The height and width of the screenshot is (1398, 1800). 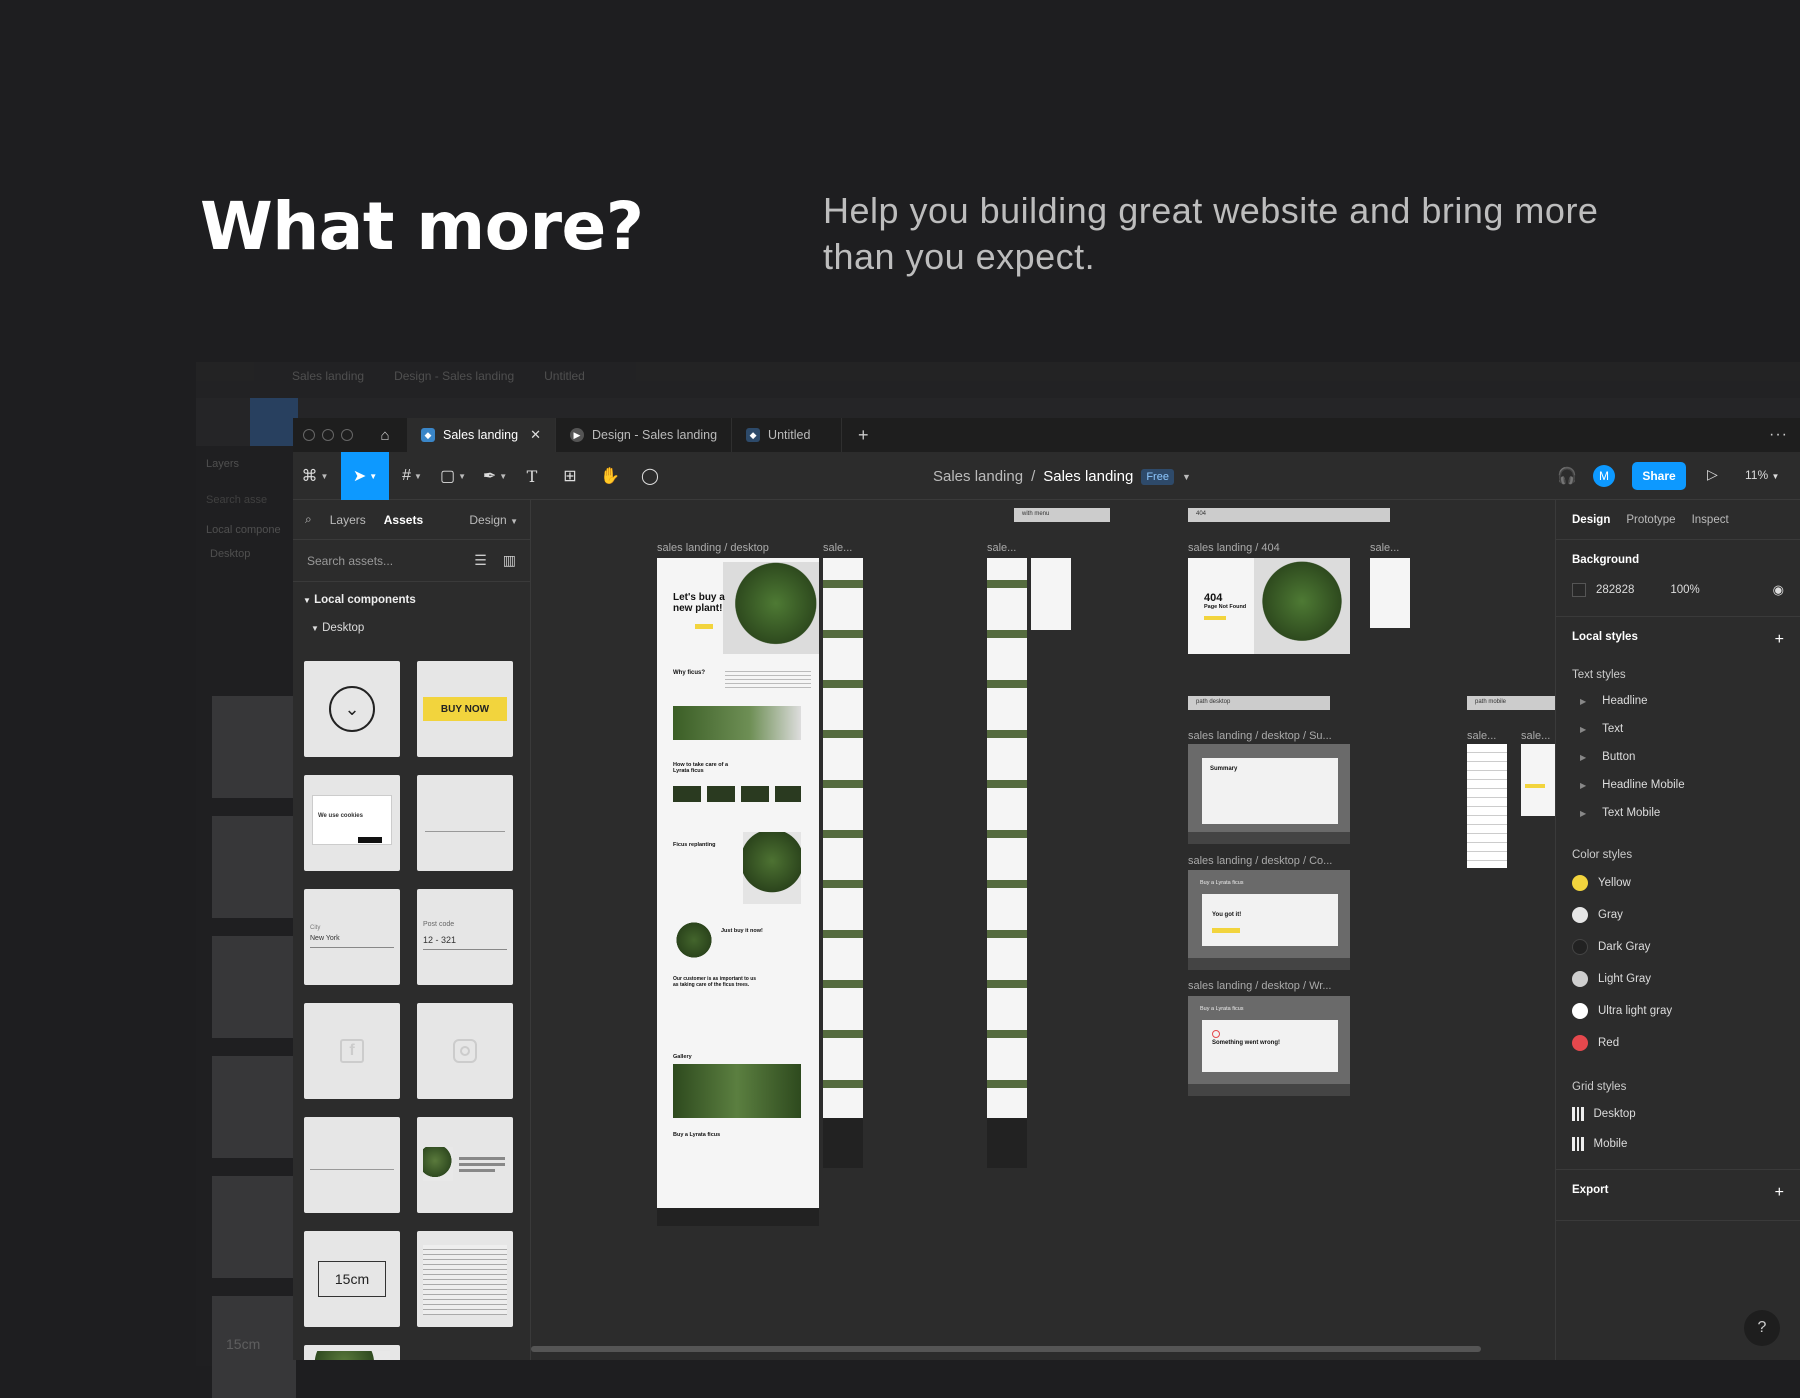 I want to click on zoom-dropdown: 11% ▼, so click(x=1762, y=475).